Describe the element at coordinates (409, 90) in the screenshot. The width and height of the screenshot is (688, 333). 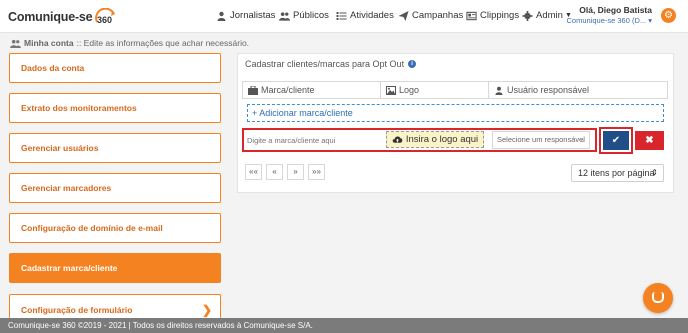
I see `column-header-label: Logo` at that location.